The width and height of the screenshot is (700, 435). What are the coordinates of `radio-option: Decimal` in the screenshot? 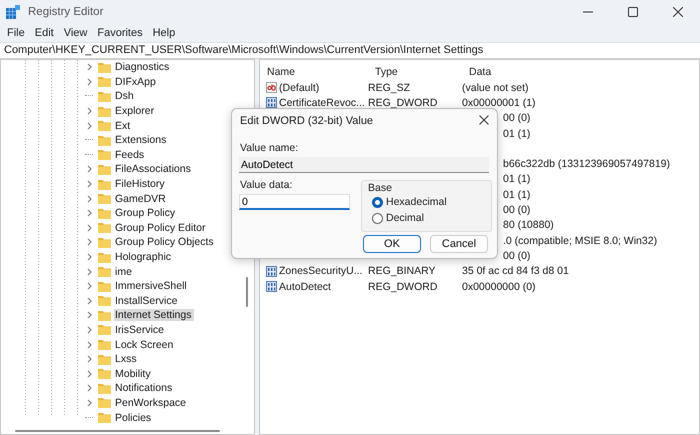 It's located at (398, 218).